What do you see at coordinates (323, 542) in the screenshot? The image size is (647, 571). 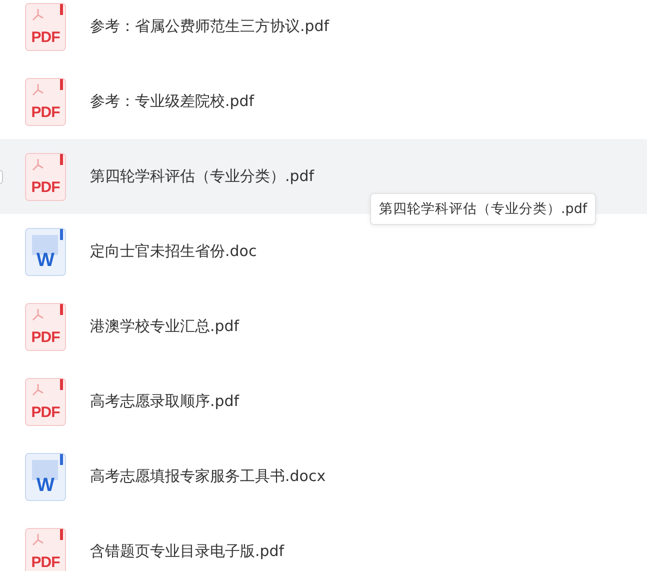 I see `file-row: PDF 含错题页专业目录电子版.pdf` at bounding box center [323, 542].